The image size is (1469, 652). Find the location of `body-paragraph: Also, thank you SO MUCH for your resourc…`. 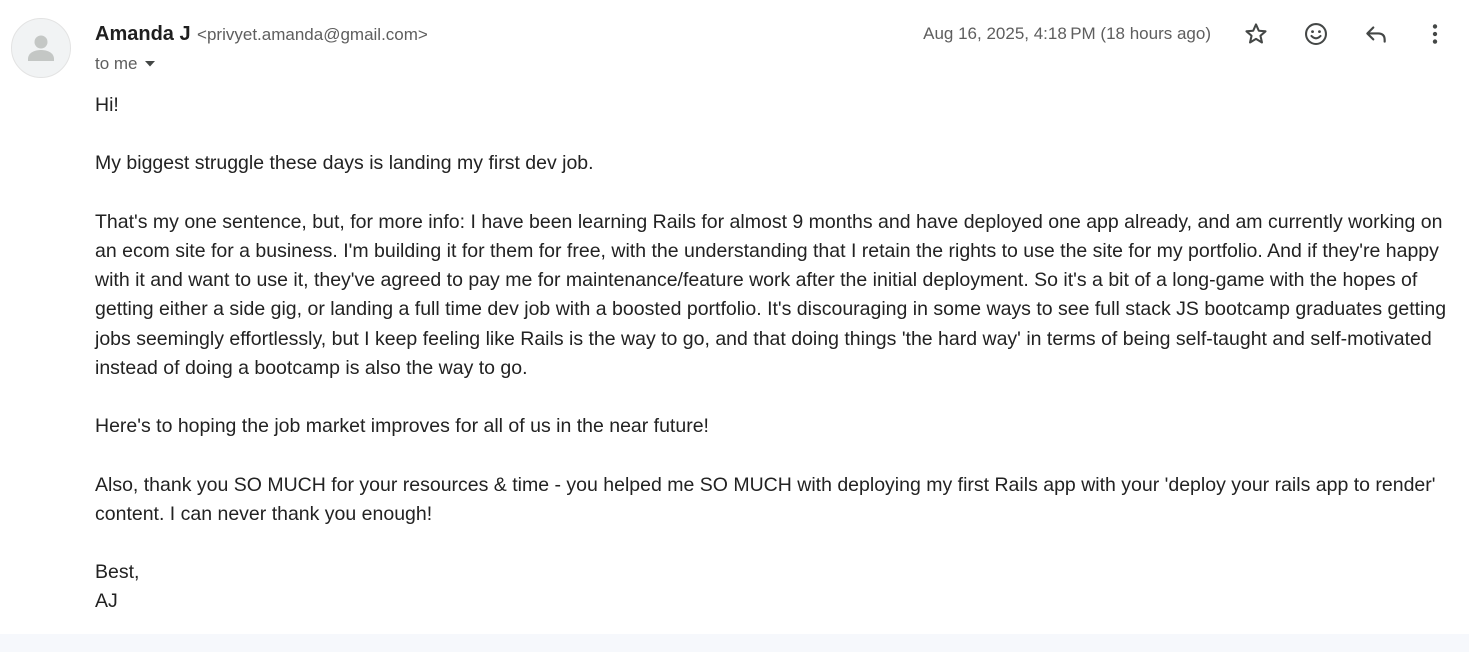

body-paragraph: Also, thank you SO MUCH for your resourc… is located at coordinates (765, 499).